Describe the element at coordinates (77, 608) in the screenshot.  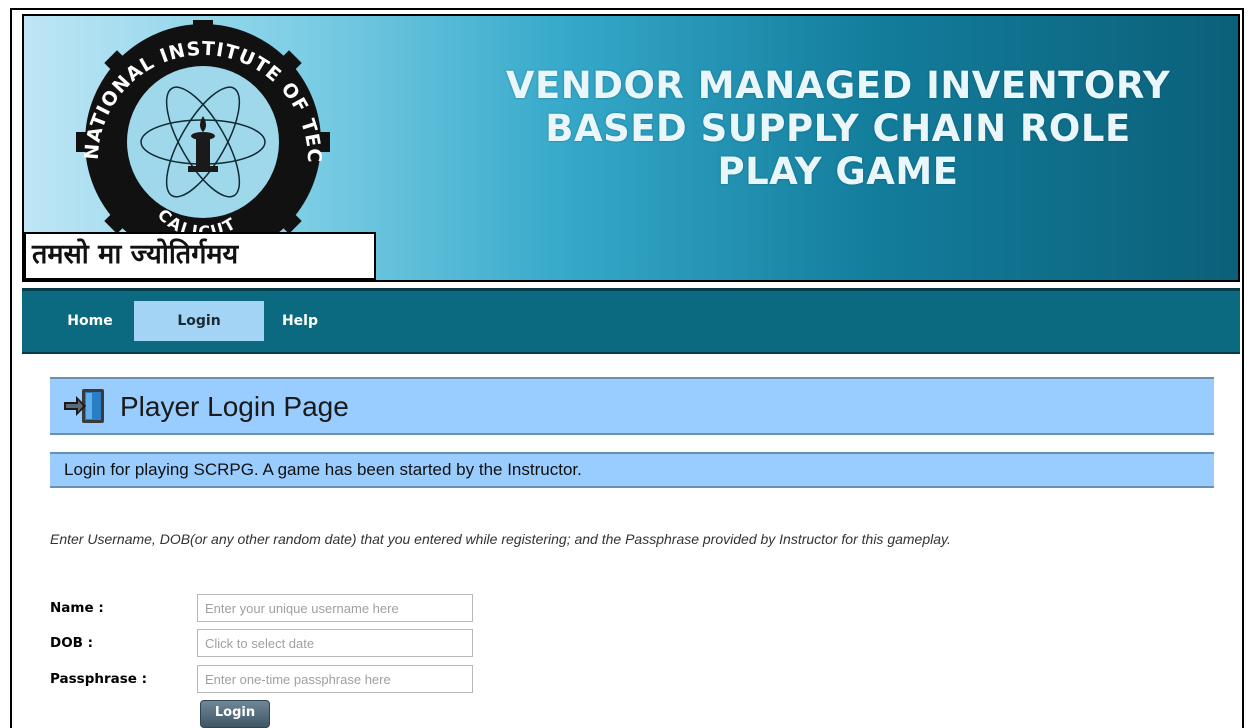
I see `name-label: Name :` at that location.